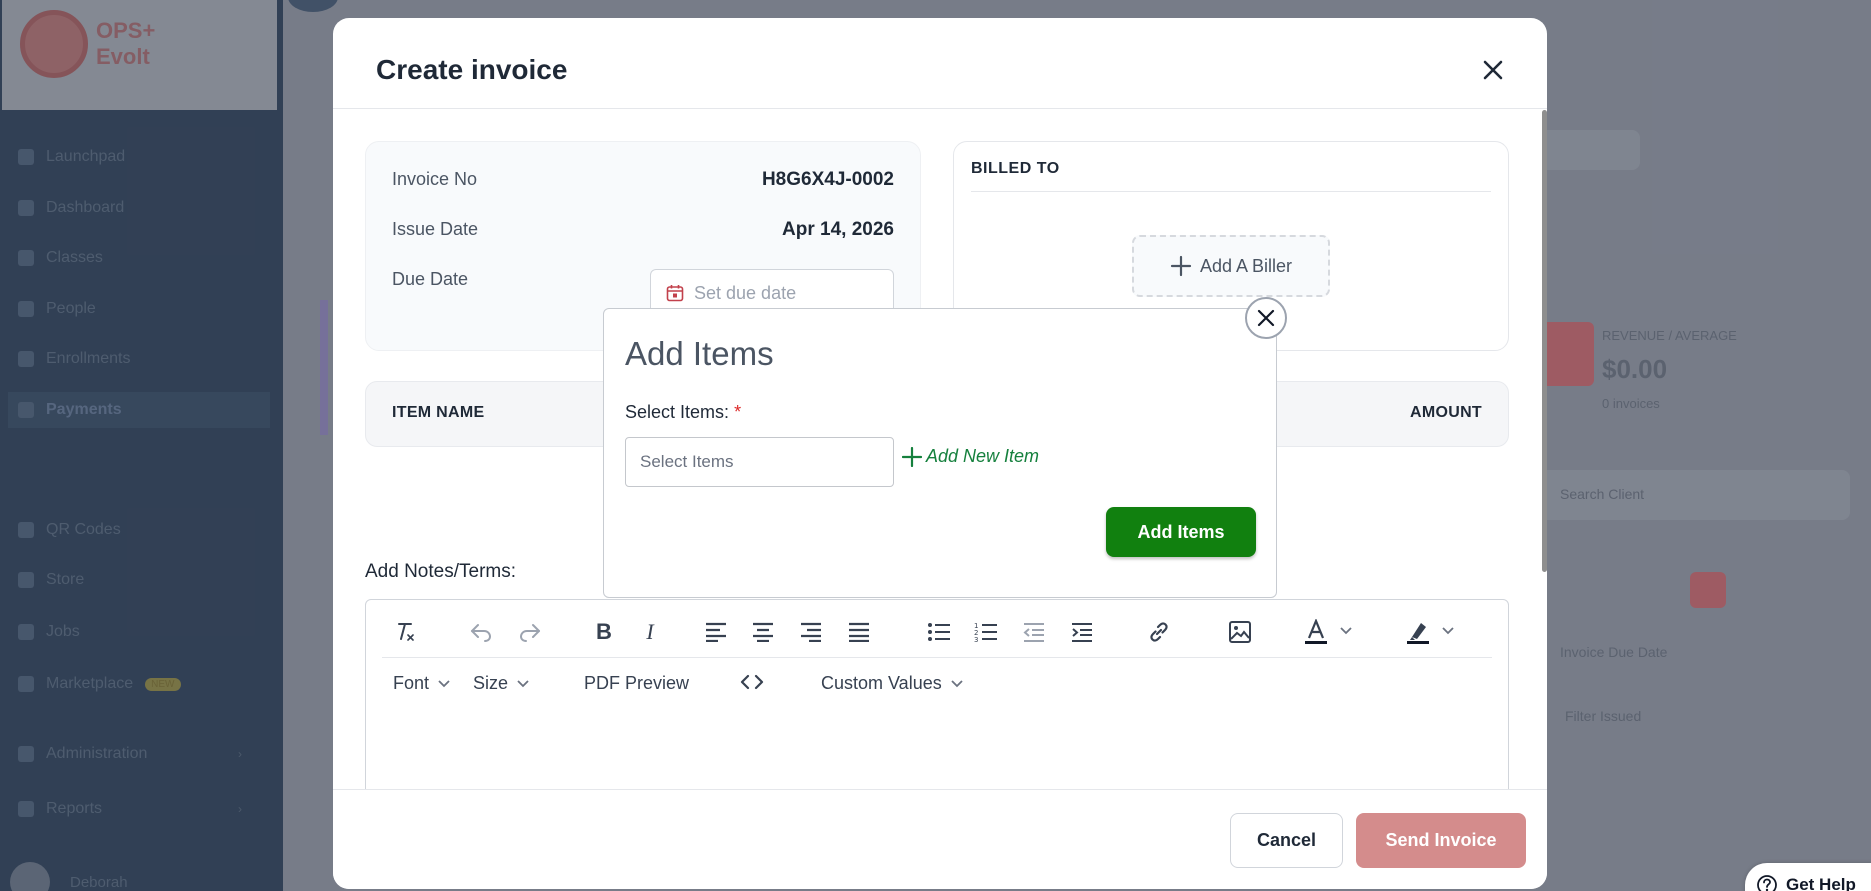  I want to click on send-invoice-button: Send Invoice, so click(1441, 840).